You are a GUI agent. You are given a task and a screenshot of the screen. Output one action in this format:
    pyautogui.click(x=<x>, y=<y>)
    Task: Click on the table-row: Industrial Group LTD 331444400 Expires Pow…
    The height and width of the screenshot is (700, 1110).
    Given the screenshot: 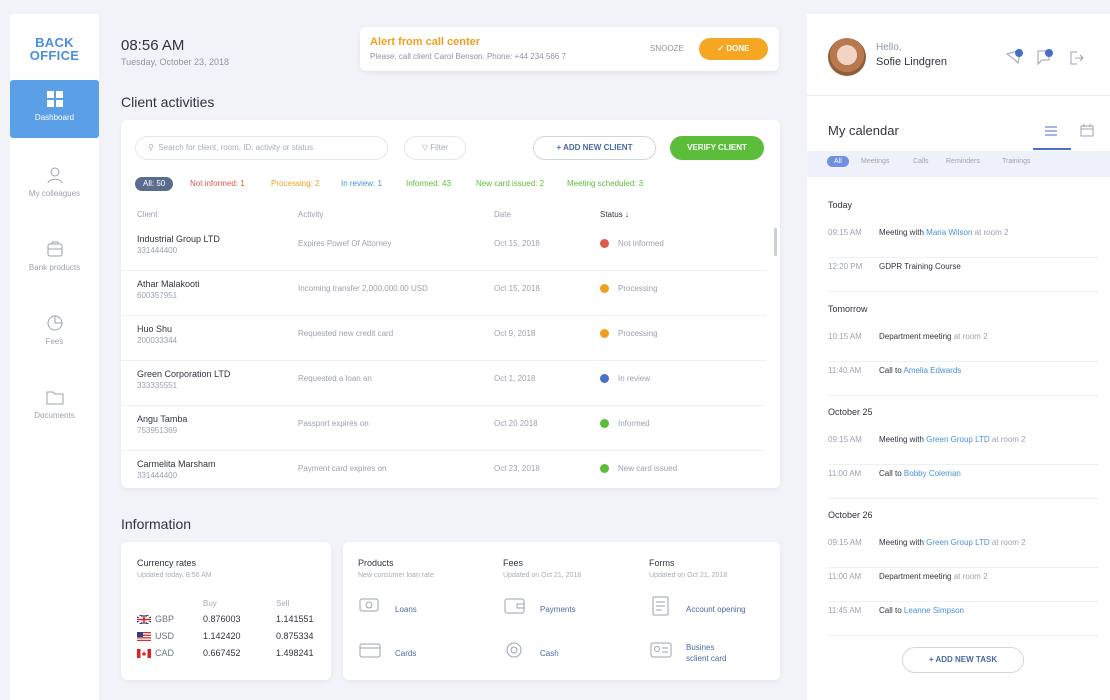 What is the action you would take?
    pyautogui.click(x=443, y=248)
    